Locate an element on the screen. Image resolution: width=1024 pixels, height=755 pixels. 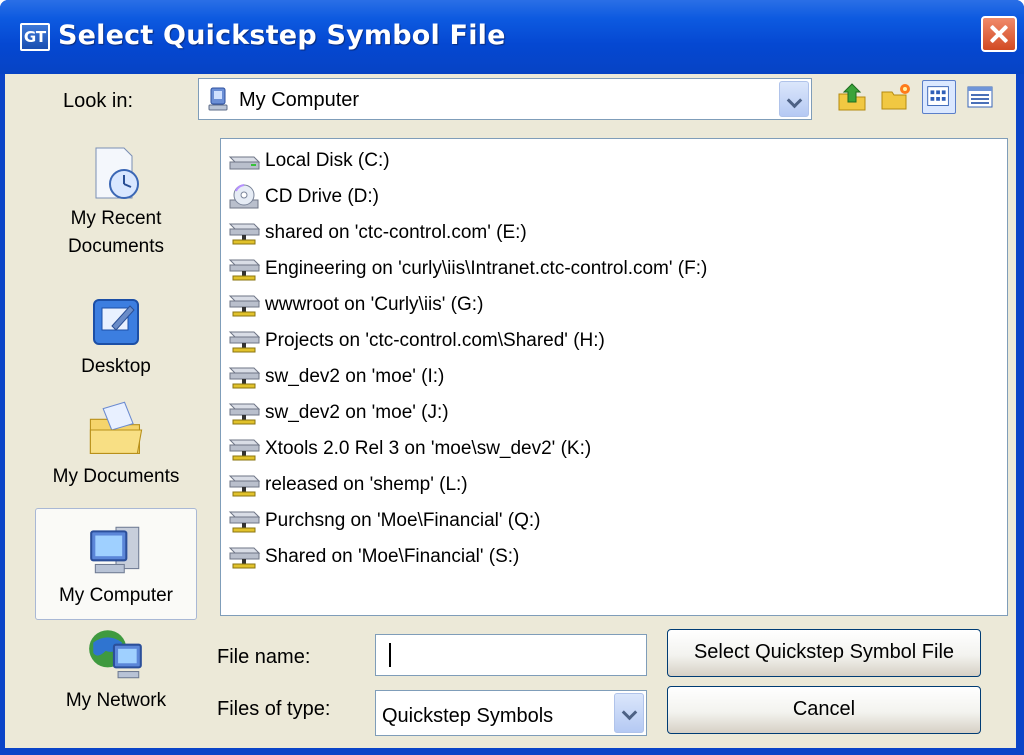
my-documents-icon is located at coordinates (116, 427).